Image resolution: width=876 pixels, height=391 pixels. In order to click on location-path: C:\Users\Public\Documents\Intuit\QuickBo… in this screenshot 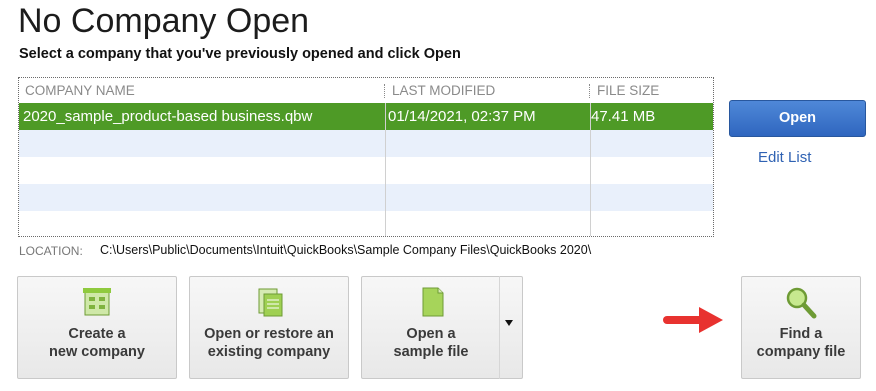, I will do `click(346, 250)`.